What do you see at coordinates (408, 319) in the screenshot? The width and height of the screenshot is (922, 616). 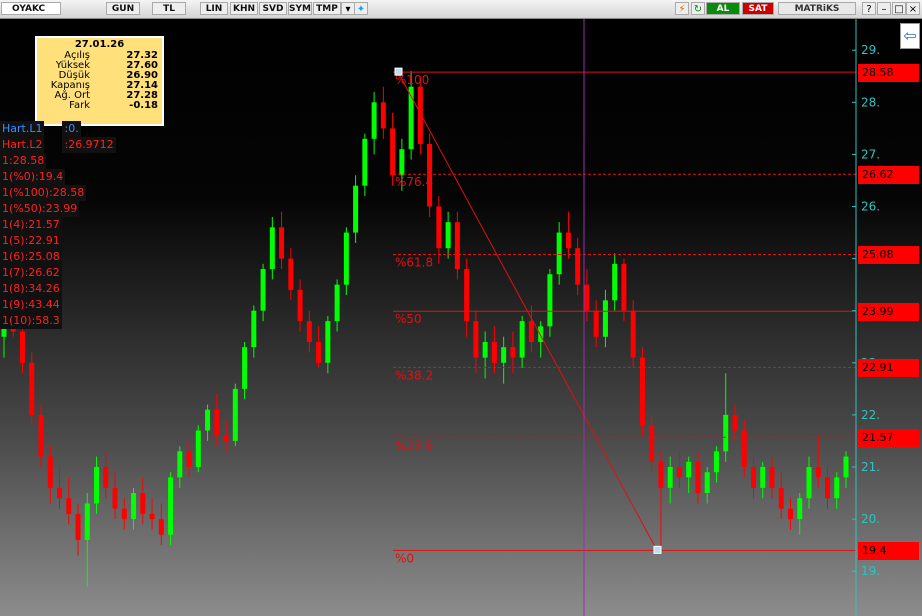 I see `fib-level-label: %50` at bounding box center [408, 319].